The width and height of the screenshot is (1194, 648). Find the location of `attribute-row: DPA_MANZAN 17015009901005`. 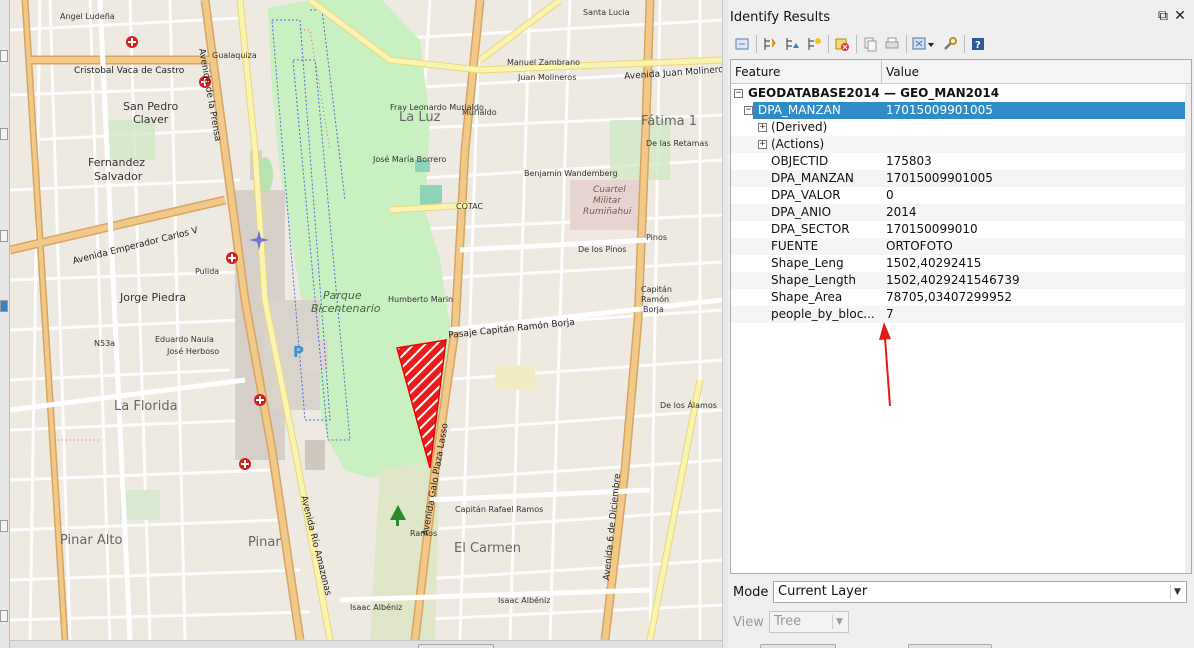

attribute-row: DPA_MANZAN 17015009901005 is located at coordinates (961, 178).